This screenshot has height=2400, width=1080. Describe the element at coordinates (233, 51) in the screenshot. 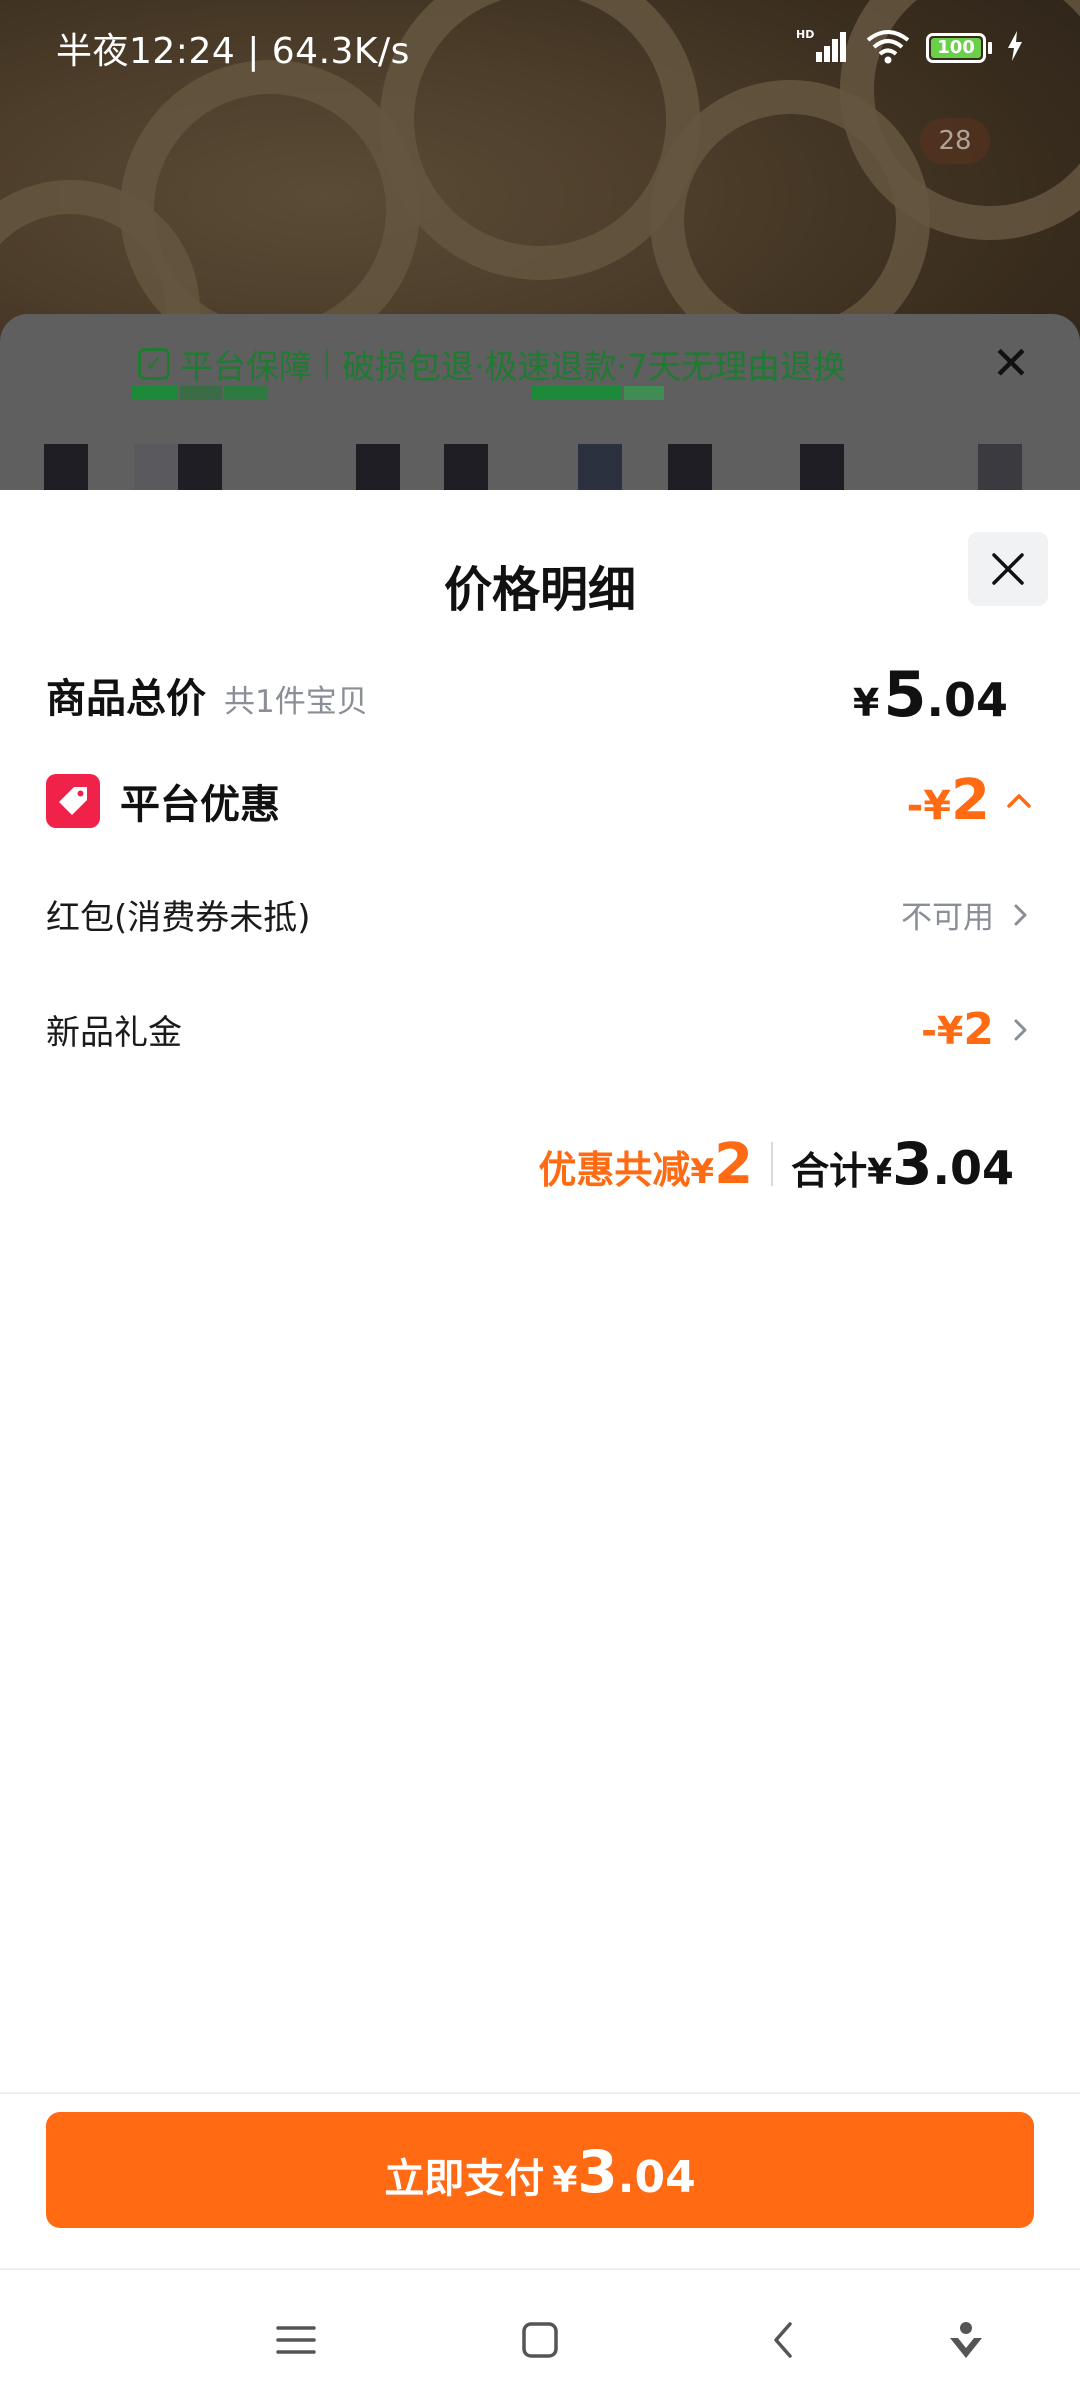

I see `status-time: 半夜12:24 | 64.3K/s` at that location.